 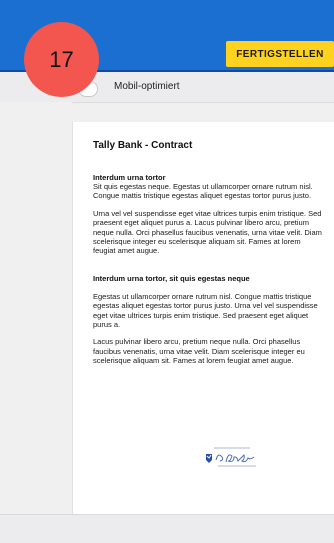 What do you see at coordinates (61, 59) in the screenshot?
I see `step-number-badge: 17` at bounding box center [61, 59].